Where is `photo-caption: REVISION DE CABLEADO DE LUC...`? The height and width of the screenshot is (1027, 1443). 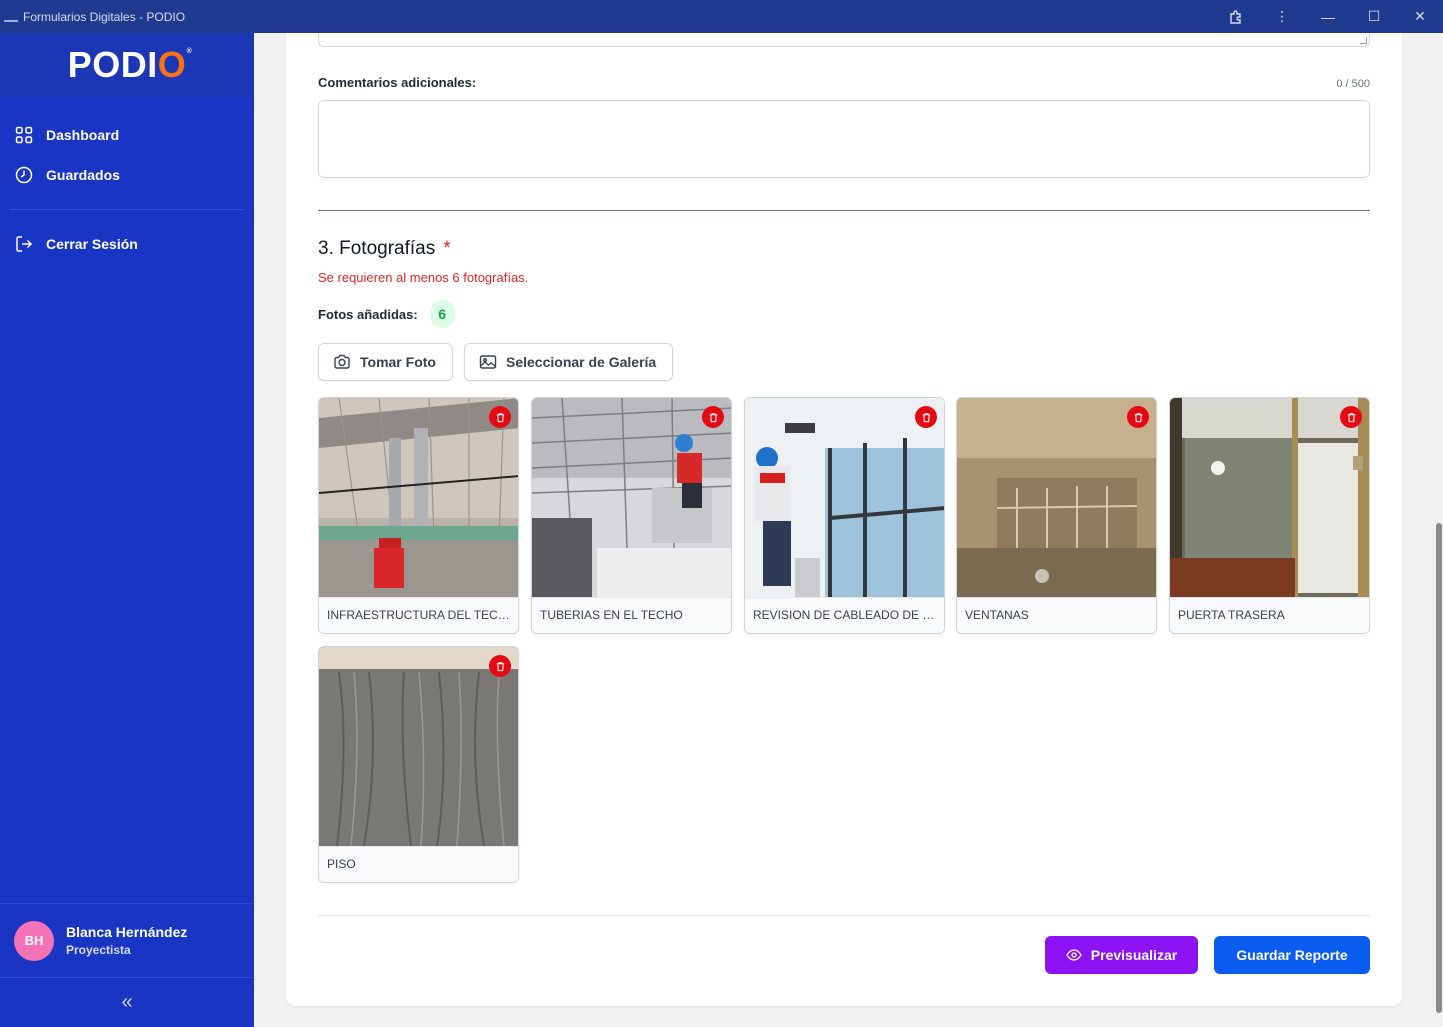
photo-caption: REVISION DE CABLEADO DE LUC... is located at coordinates (844, 615).